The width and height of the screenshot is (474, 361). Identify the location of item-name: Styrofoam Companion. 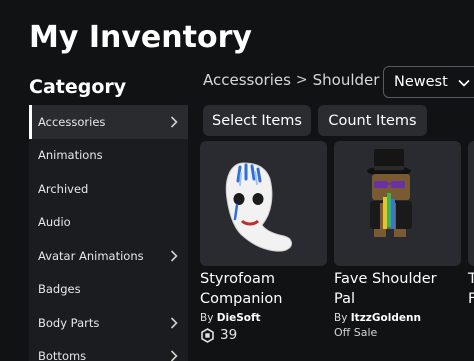
(263, 289).